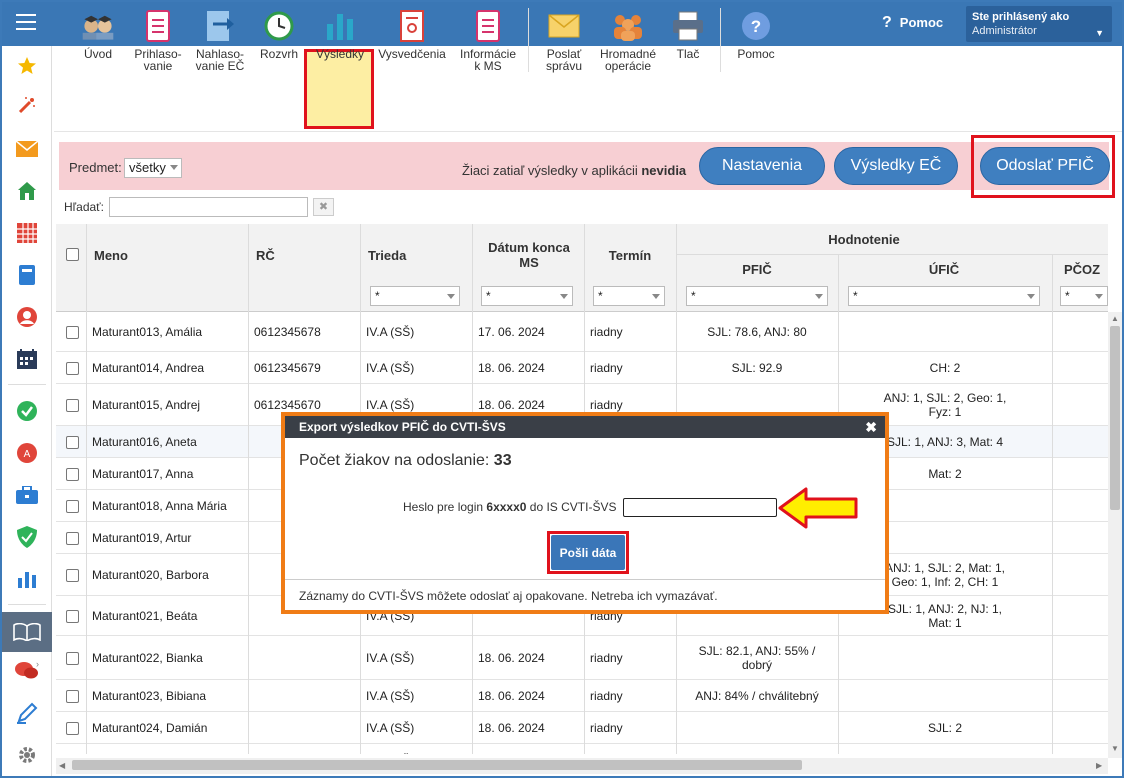 Image resolution: width=1124 pixels, height=778 pixels. Describe the element at coordinates (1099, 33) in the screenshot. I see `caret-down-icon: ▼` at that location.